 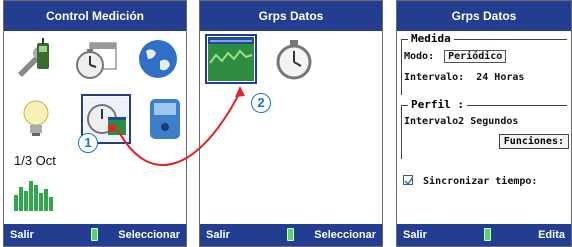 I want to click on step-marker-1: 1, so click(x=88, y=143).